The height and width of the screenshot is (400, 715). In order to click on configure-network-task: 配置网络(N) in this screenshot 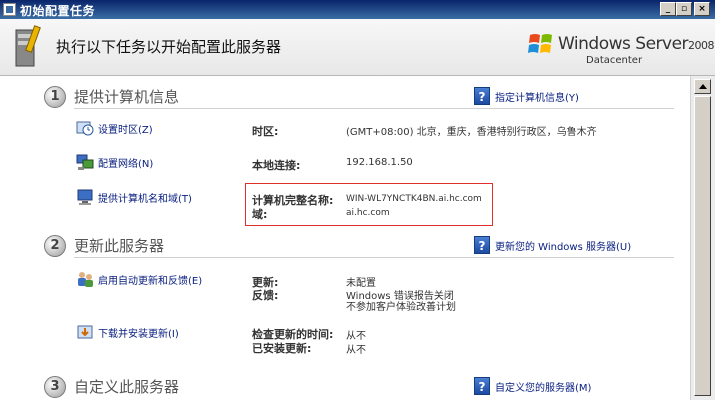, I will do `click(114, 163)`.